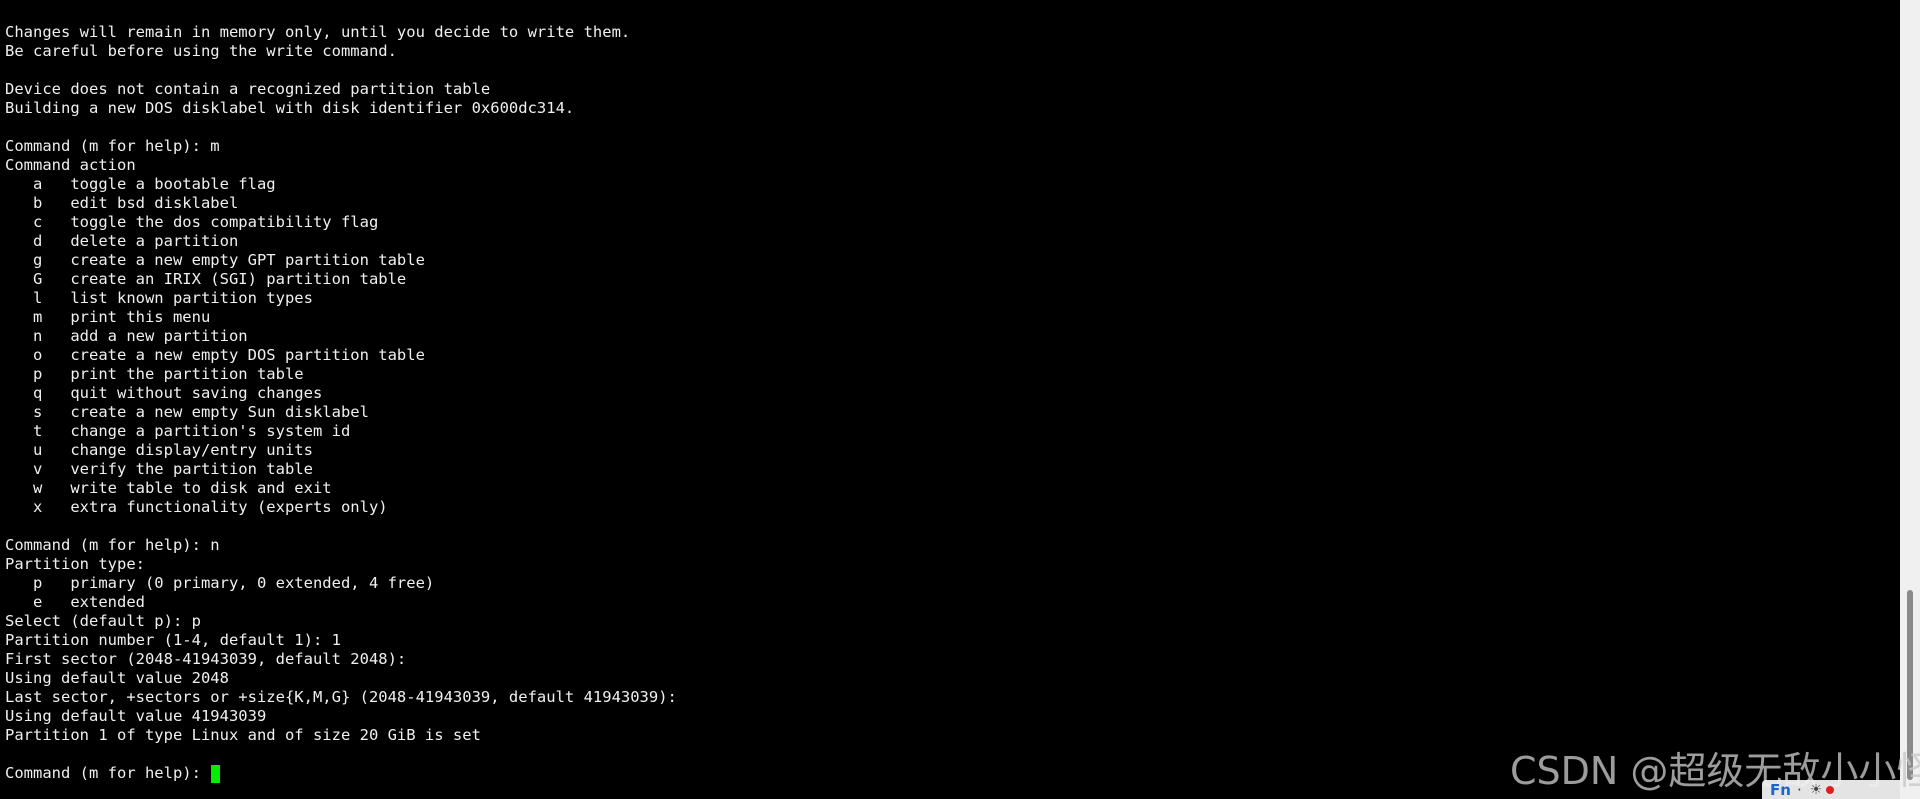 Image resolution: width=1920 pixels, height=799 pixels. Describe the element at coordinates (206, 279) in the screenshot. I see `terminal-line: G create an IRIX (SGI) partition table` at that location.